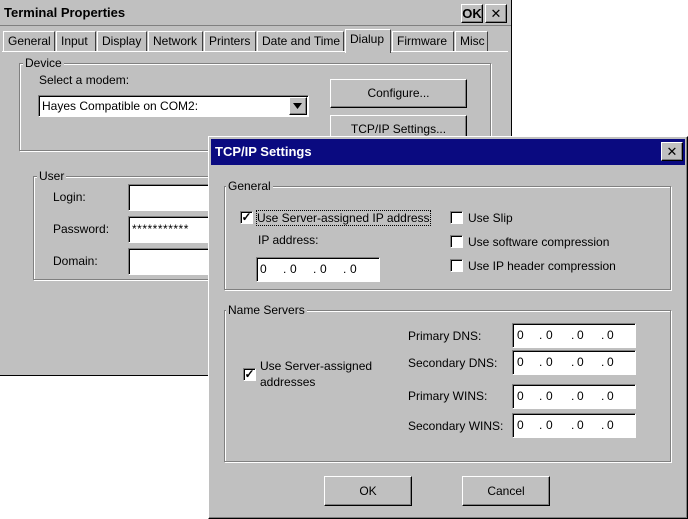 This screenshot has height=519, width=688. Describe the element at coordinates (81, 229) in the screenshot. I see `password-label: Password:` at that location.